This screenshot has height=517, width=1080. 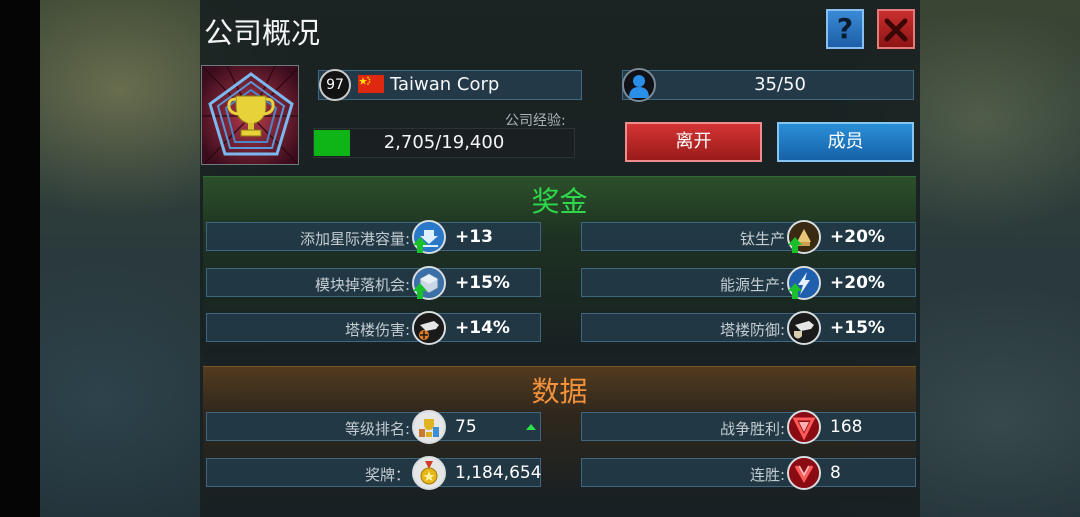 What do you see at coordinates (804, 328) in the screenshot?
I see `tower-defense-icon` at bounding box center [804, 328].